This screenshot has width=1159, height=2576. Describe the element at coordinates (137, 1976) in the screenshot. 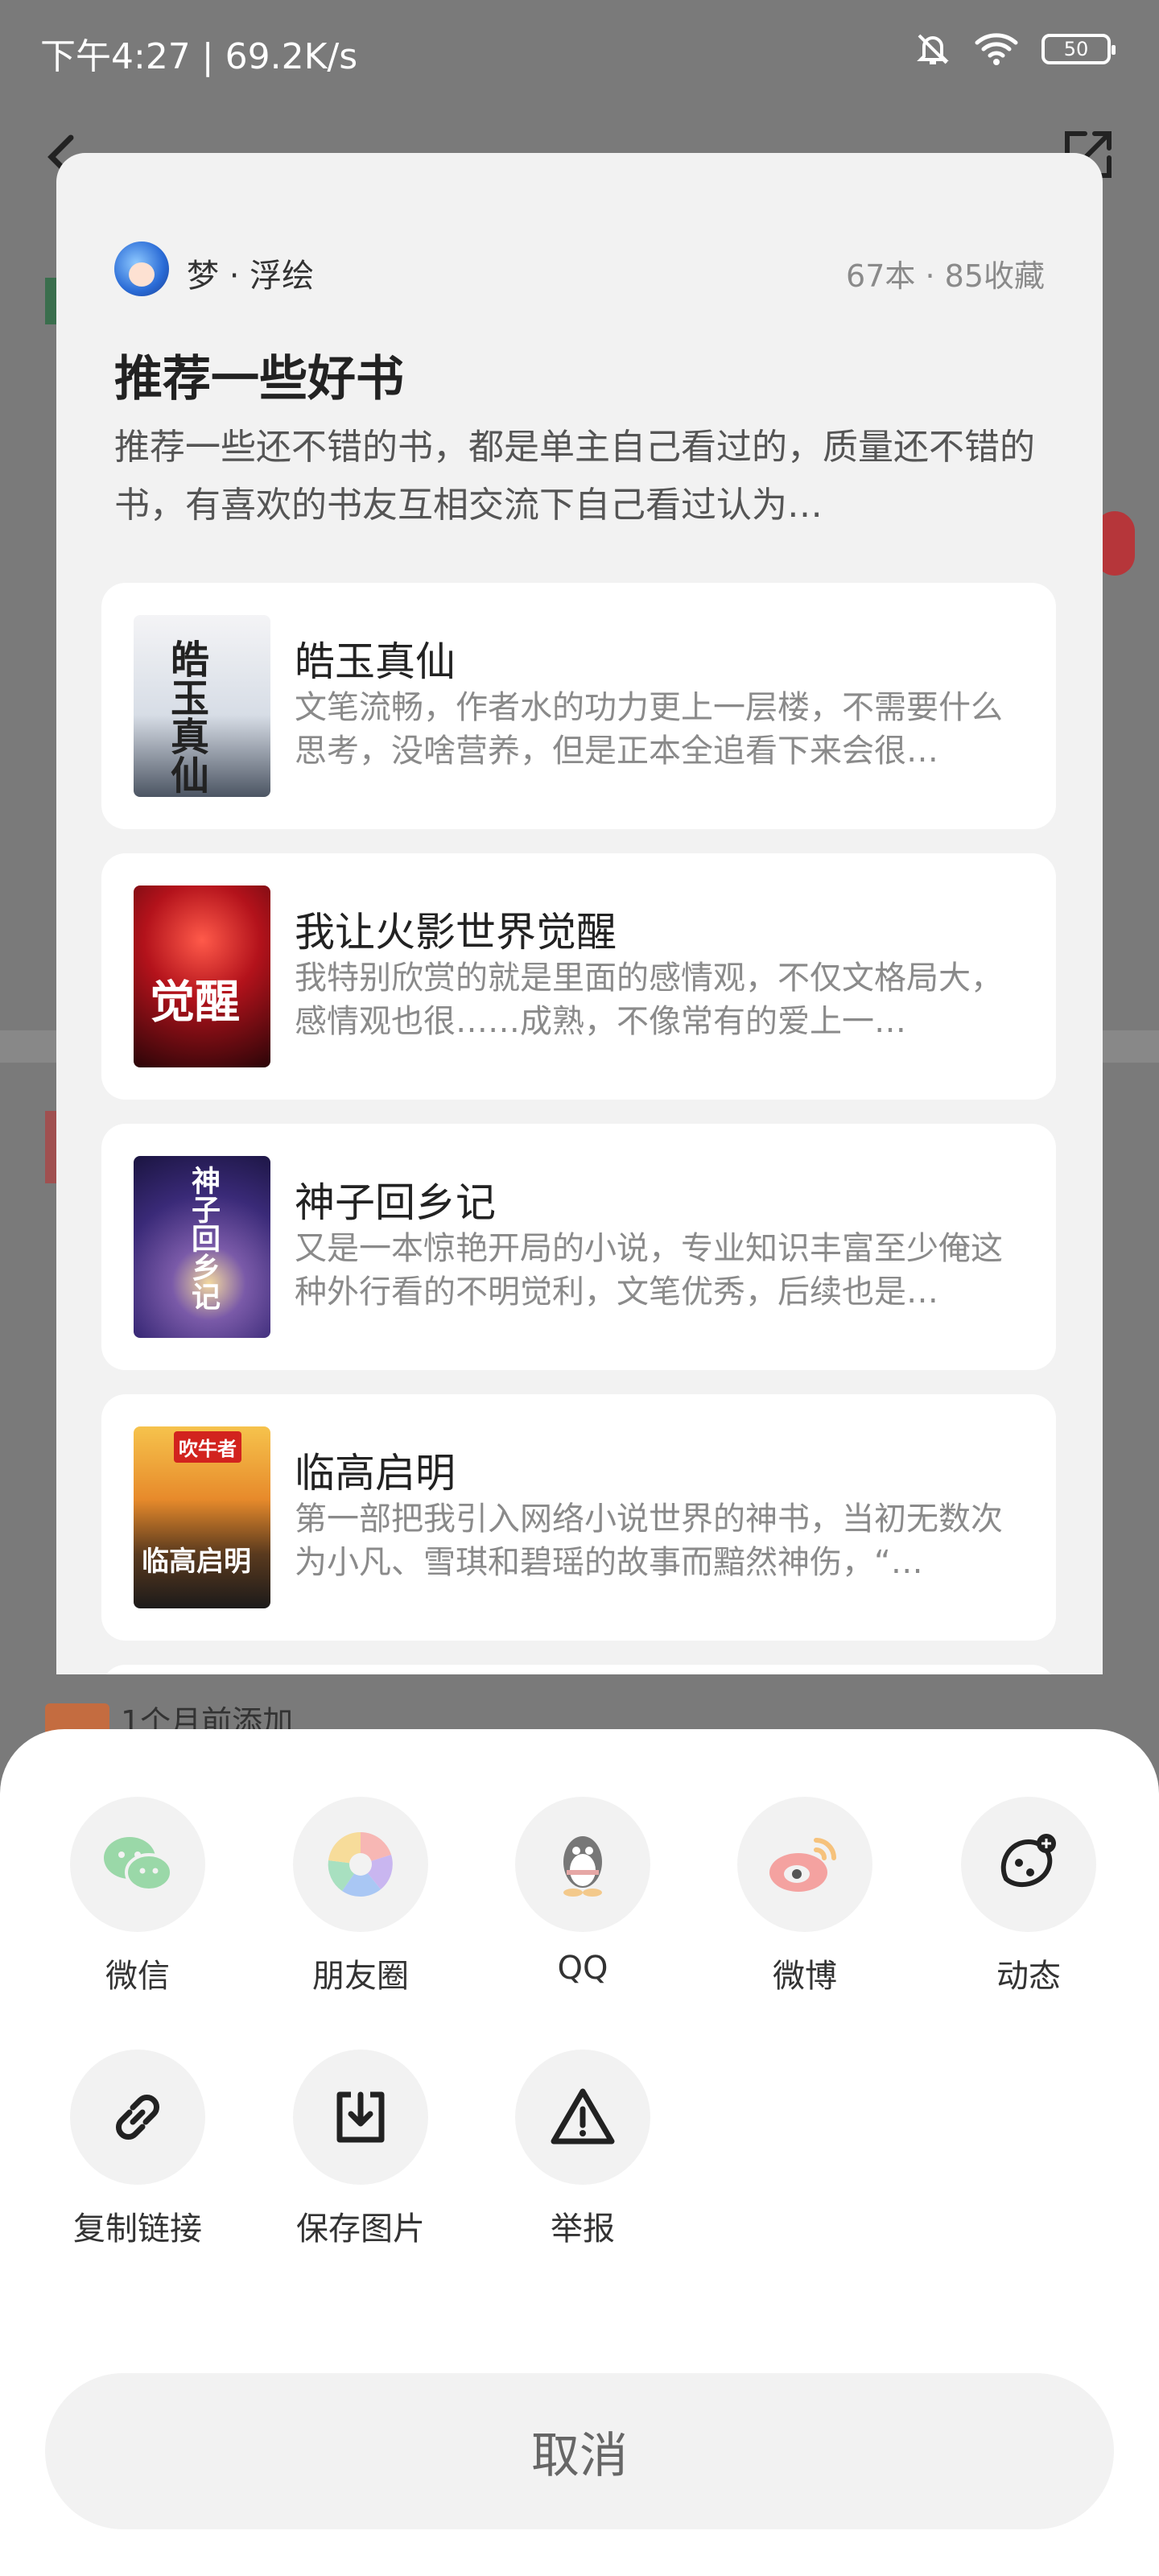

I see `share-label: 微信` at that location.